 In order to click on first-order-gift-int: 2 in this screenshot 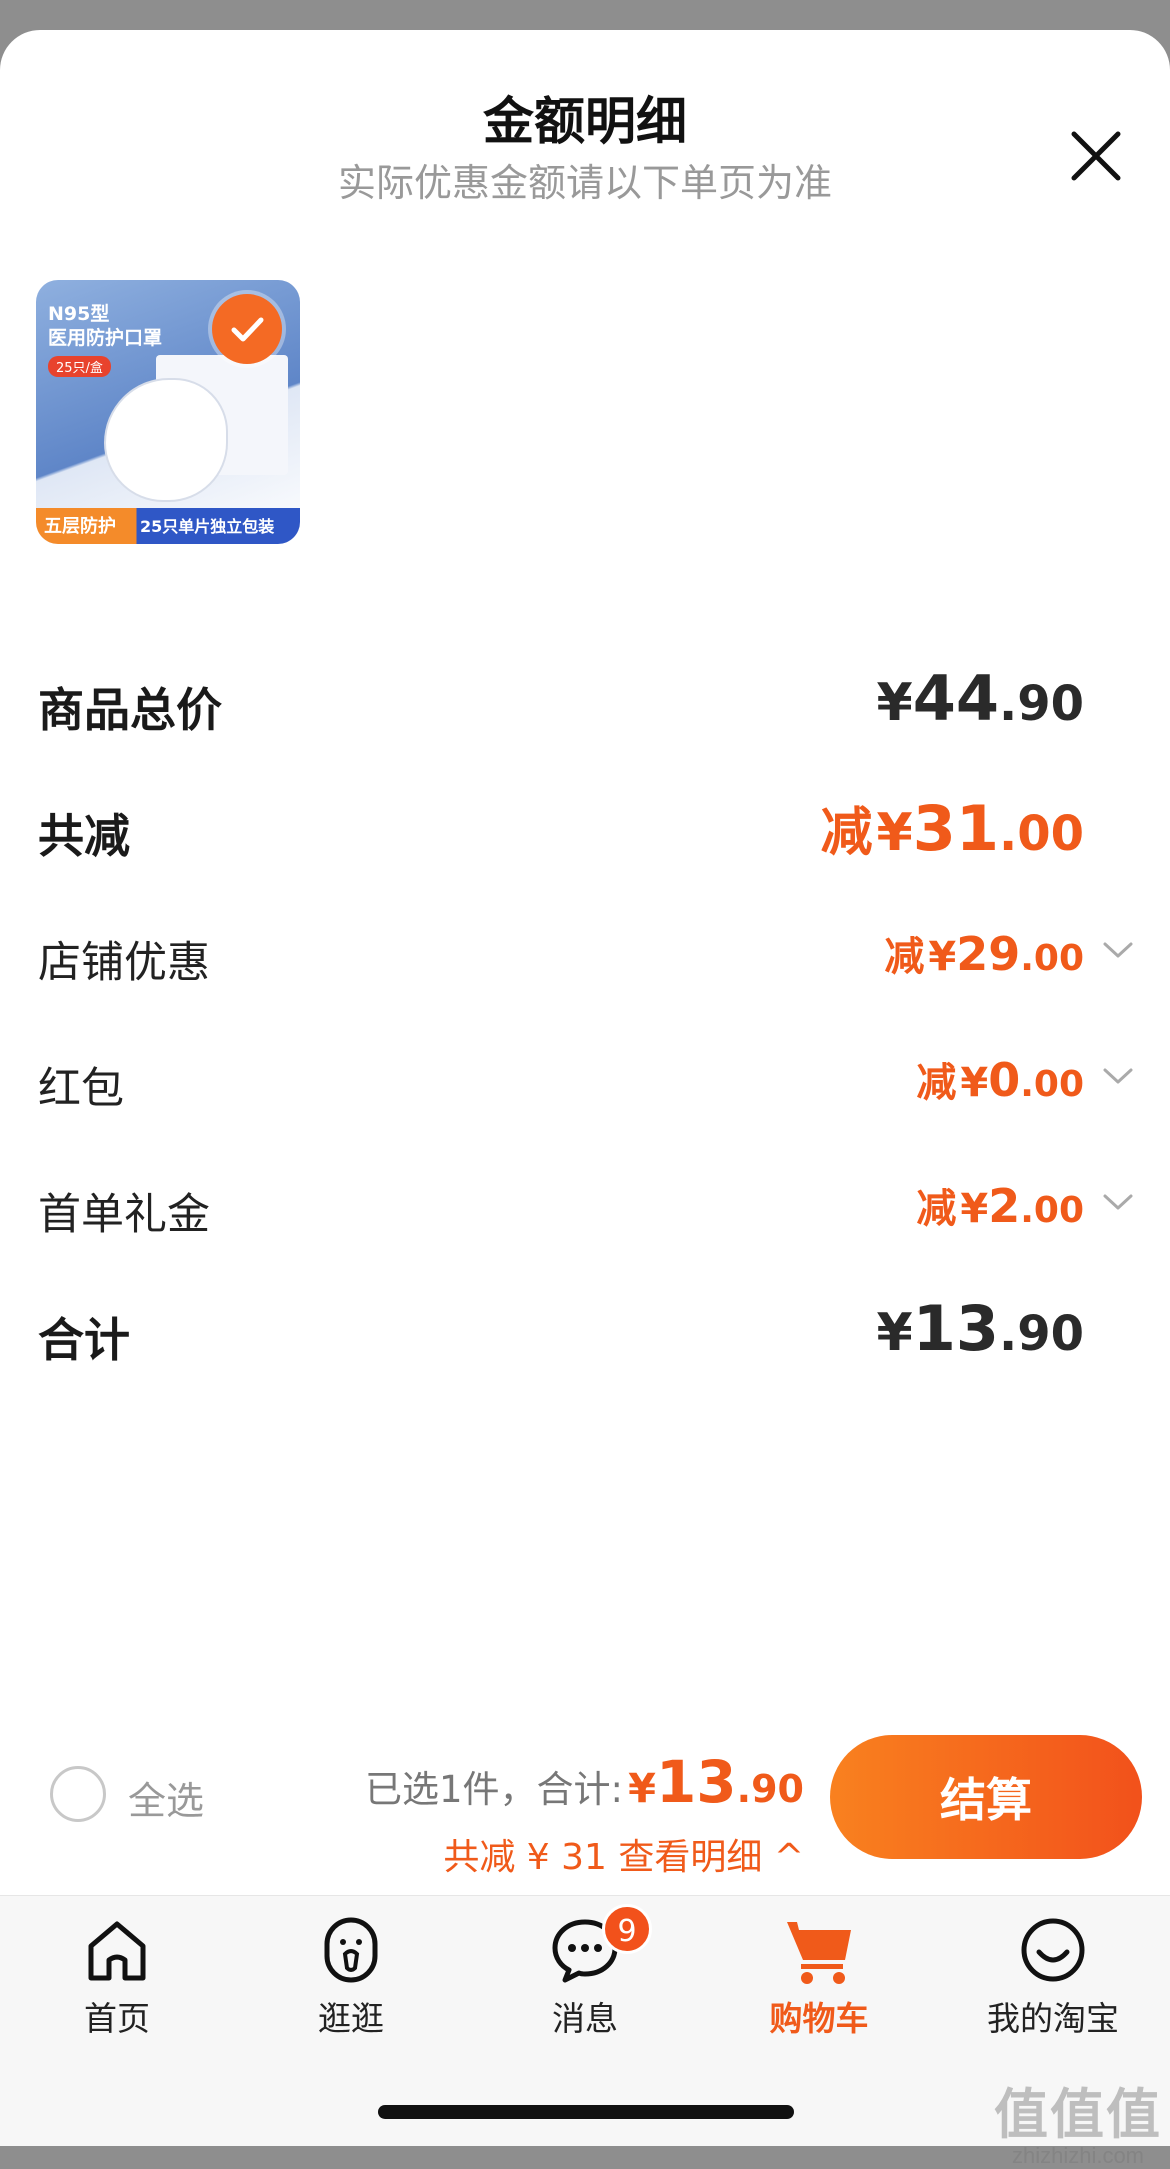, I will do `click(1004, 1206)`.